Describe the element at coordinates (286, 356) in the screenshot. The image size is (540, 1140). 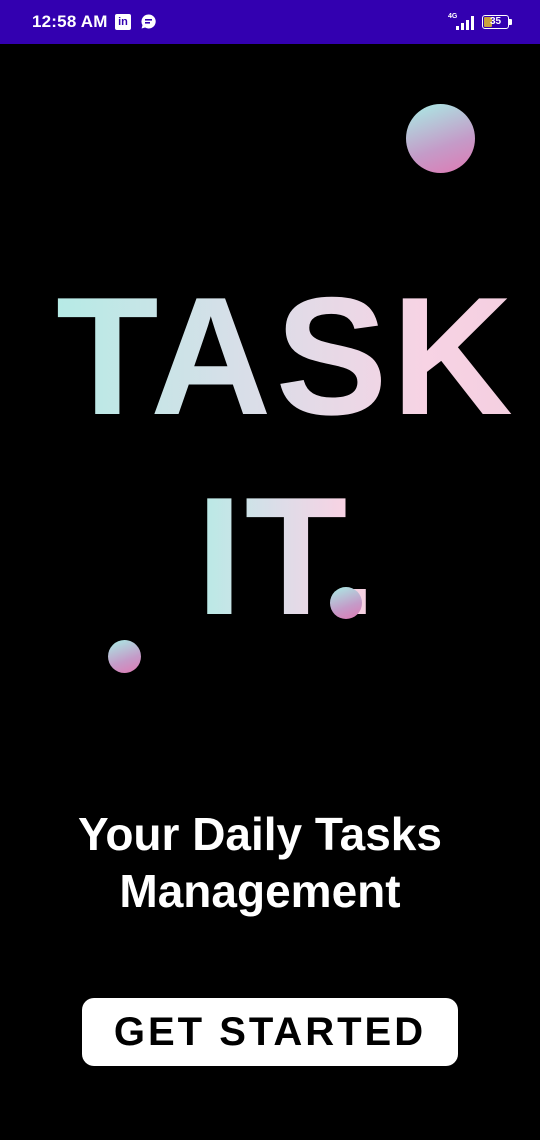
I see `logo-title-line-1: TASK` at that location.